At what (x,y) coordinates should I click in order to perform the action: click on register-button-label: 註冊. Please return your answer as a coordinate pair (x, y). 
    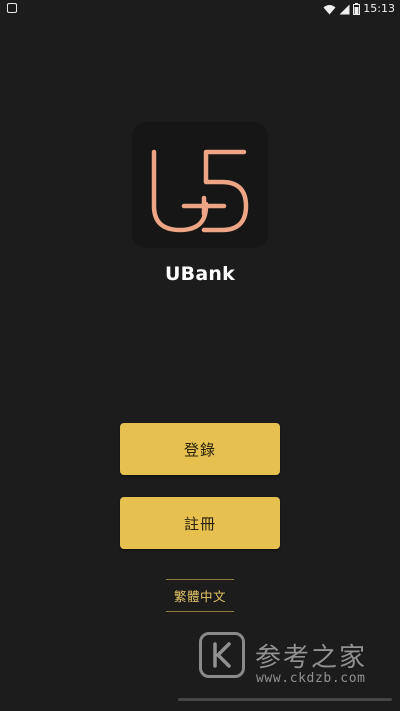
    Looking at the image, I should click on (199, 523).